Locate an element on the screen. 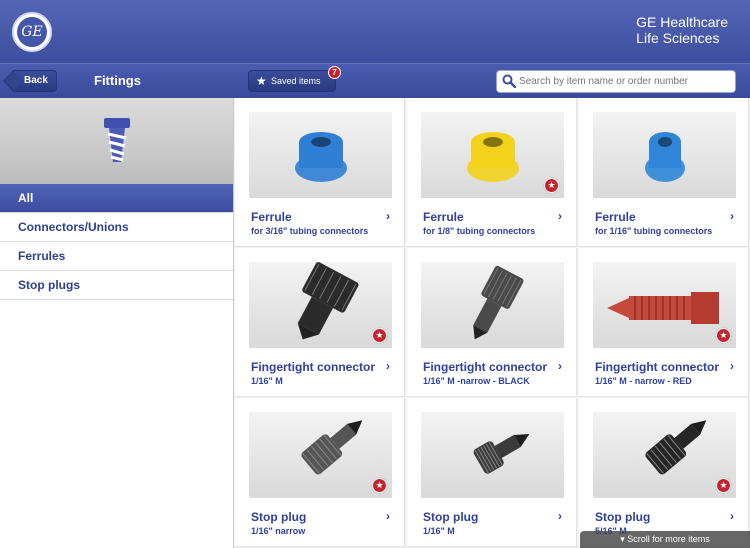 This screenshot has height=548, width=750. product-card: Ferrule for 3/16" tubing connectors › is located at coordinates (320, 172).